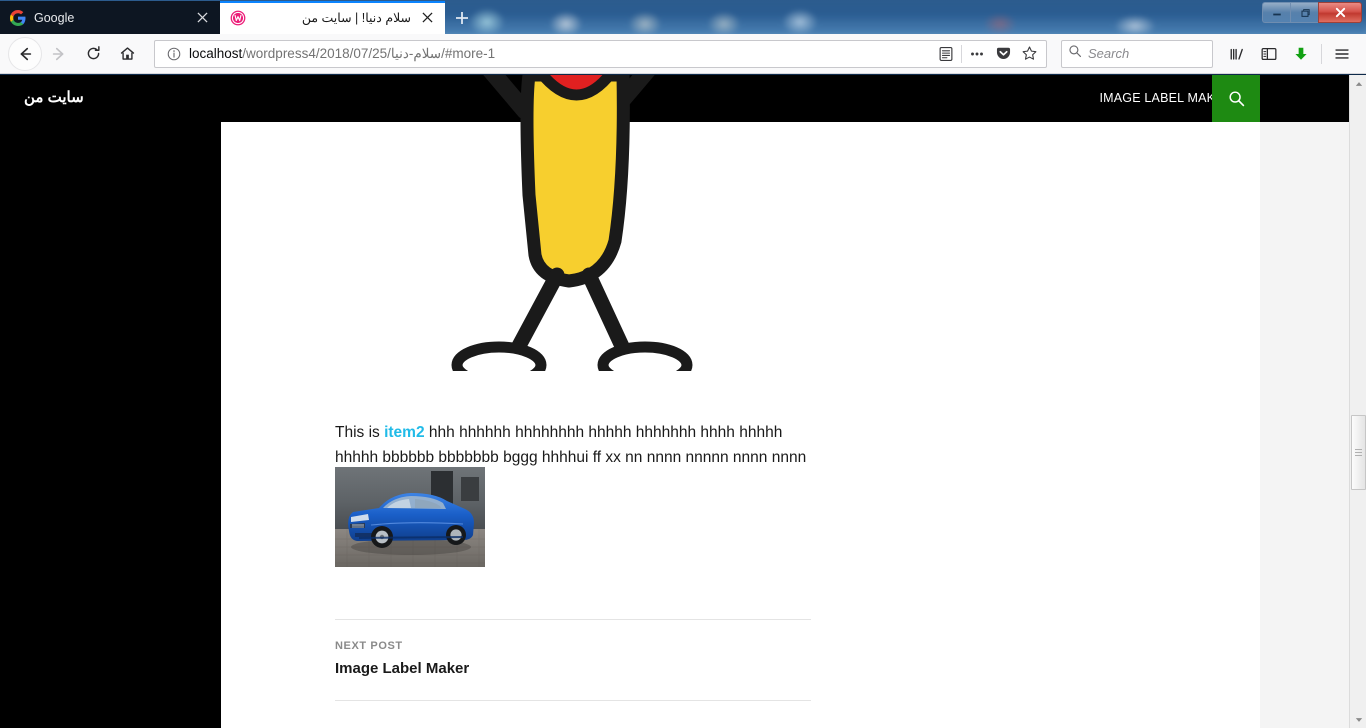 This screenshot has width=1366, height=728. Describe the element at coordinates (127, 54) in the screenshot. I see `home-icon` at that location.